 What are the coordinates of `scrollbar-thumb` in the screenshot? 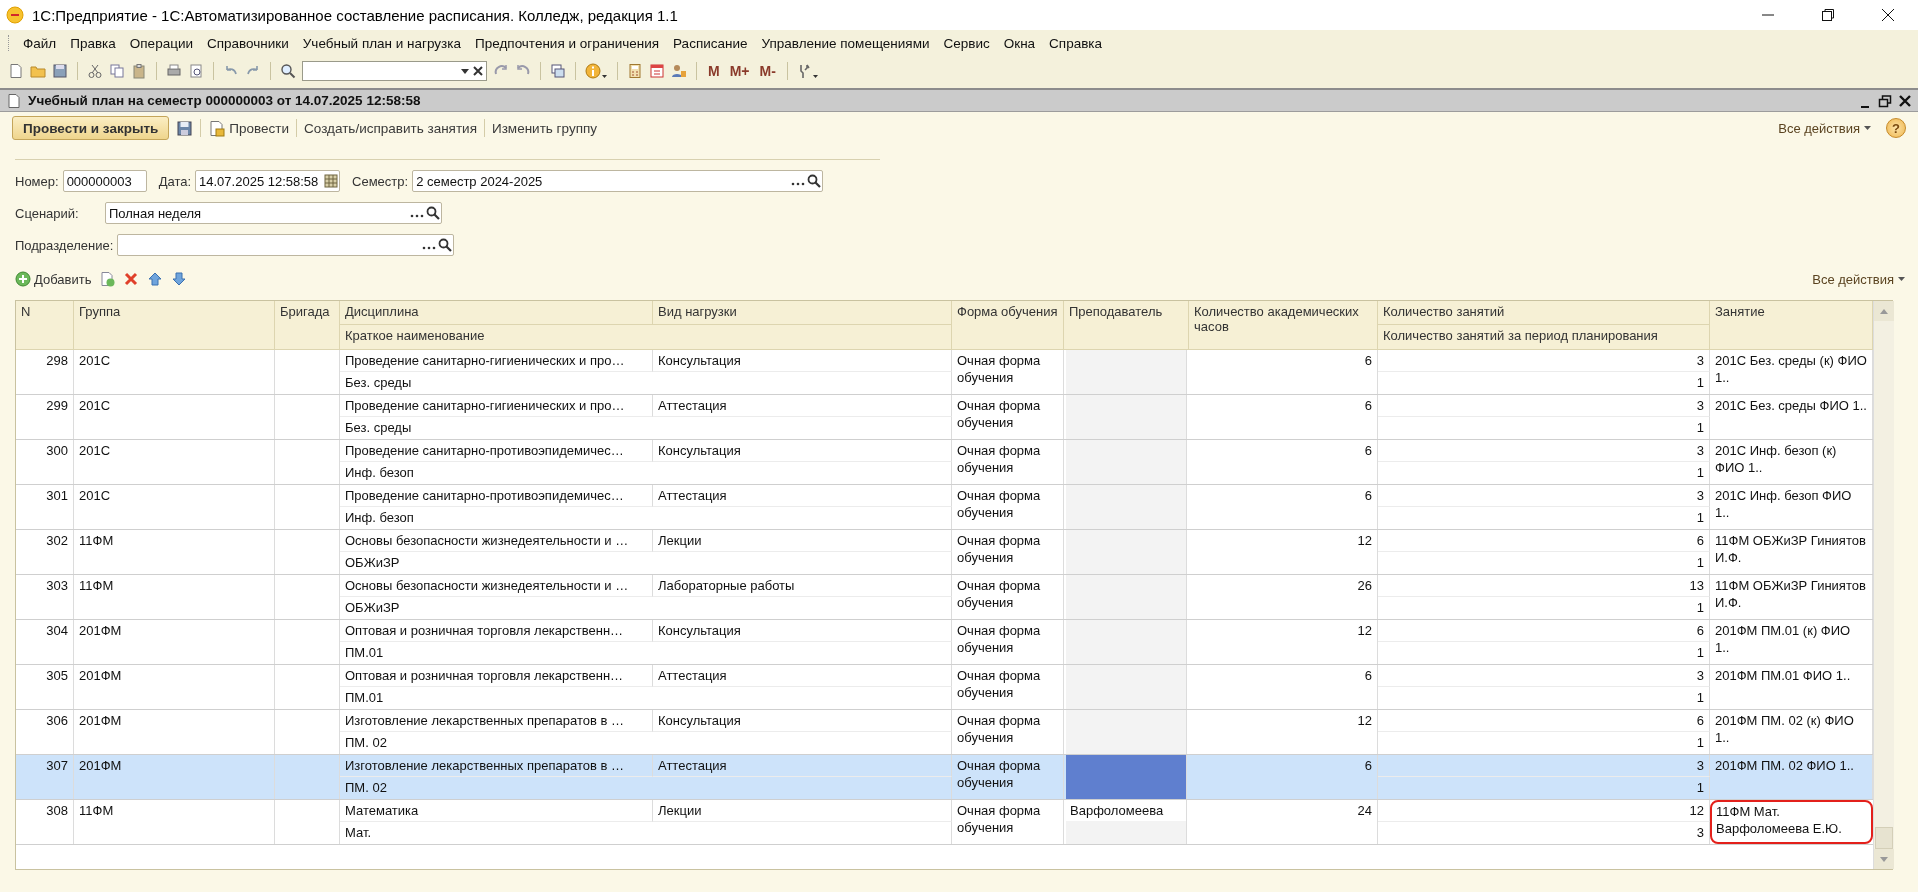 It's located at (1884, 838).